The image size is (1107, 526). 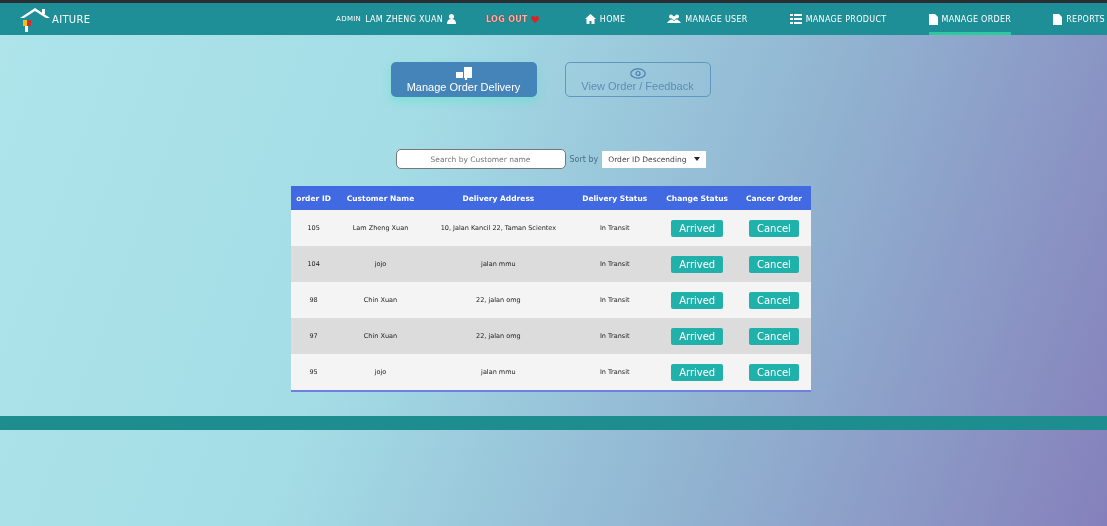 What do you see at coordinates (584, 159) in the screenshot?
I see `sort-label: Sort by` at bounding box center [584, 159].